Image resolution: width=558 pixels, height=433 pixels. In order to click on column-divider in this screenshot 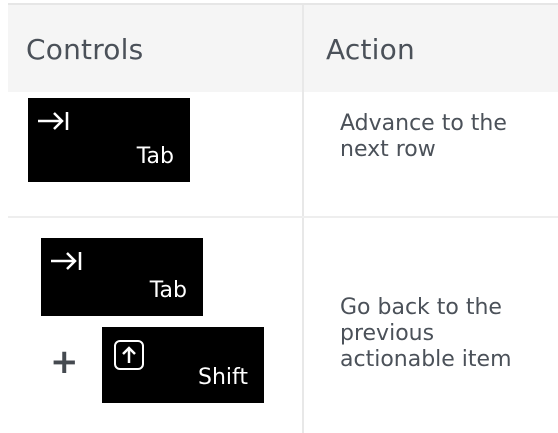, I will do `click(303, 219)`.